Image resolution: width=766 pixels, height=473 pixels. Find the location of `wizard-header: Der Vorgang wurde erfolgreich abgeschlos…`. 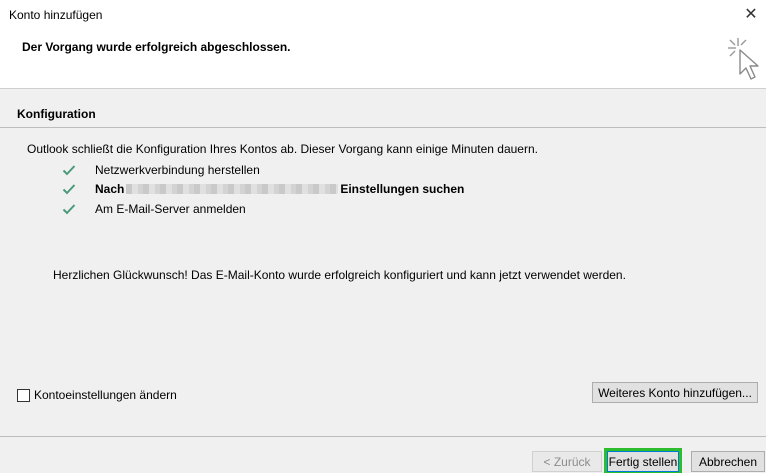

wizard-header: Der Vorgang wurde erfolgreich abgeschlos… is located at coordinates (383, 59).